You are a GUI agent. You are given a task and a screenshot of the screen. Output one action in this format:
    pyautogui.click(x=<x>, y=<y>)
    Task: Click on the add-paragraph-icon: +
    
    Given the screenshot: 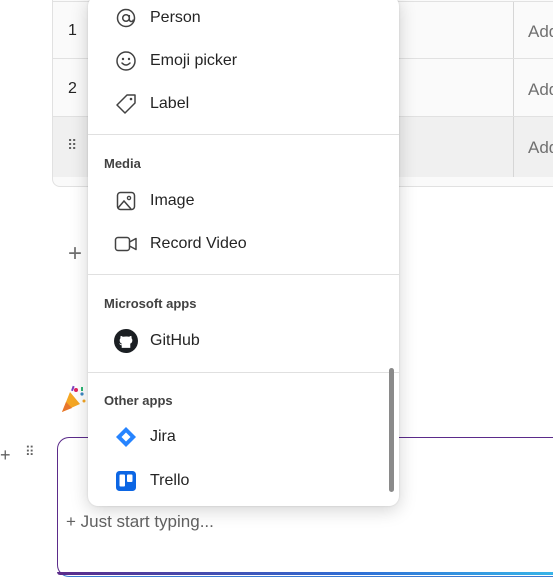 What is the action you would take?
    pyautogui.click(x=5, y=455)
    